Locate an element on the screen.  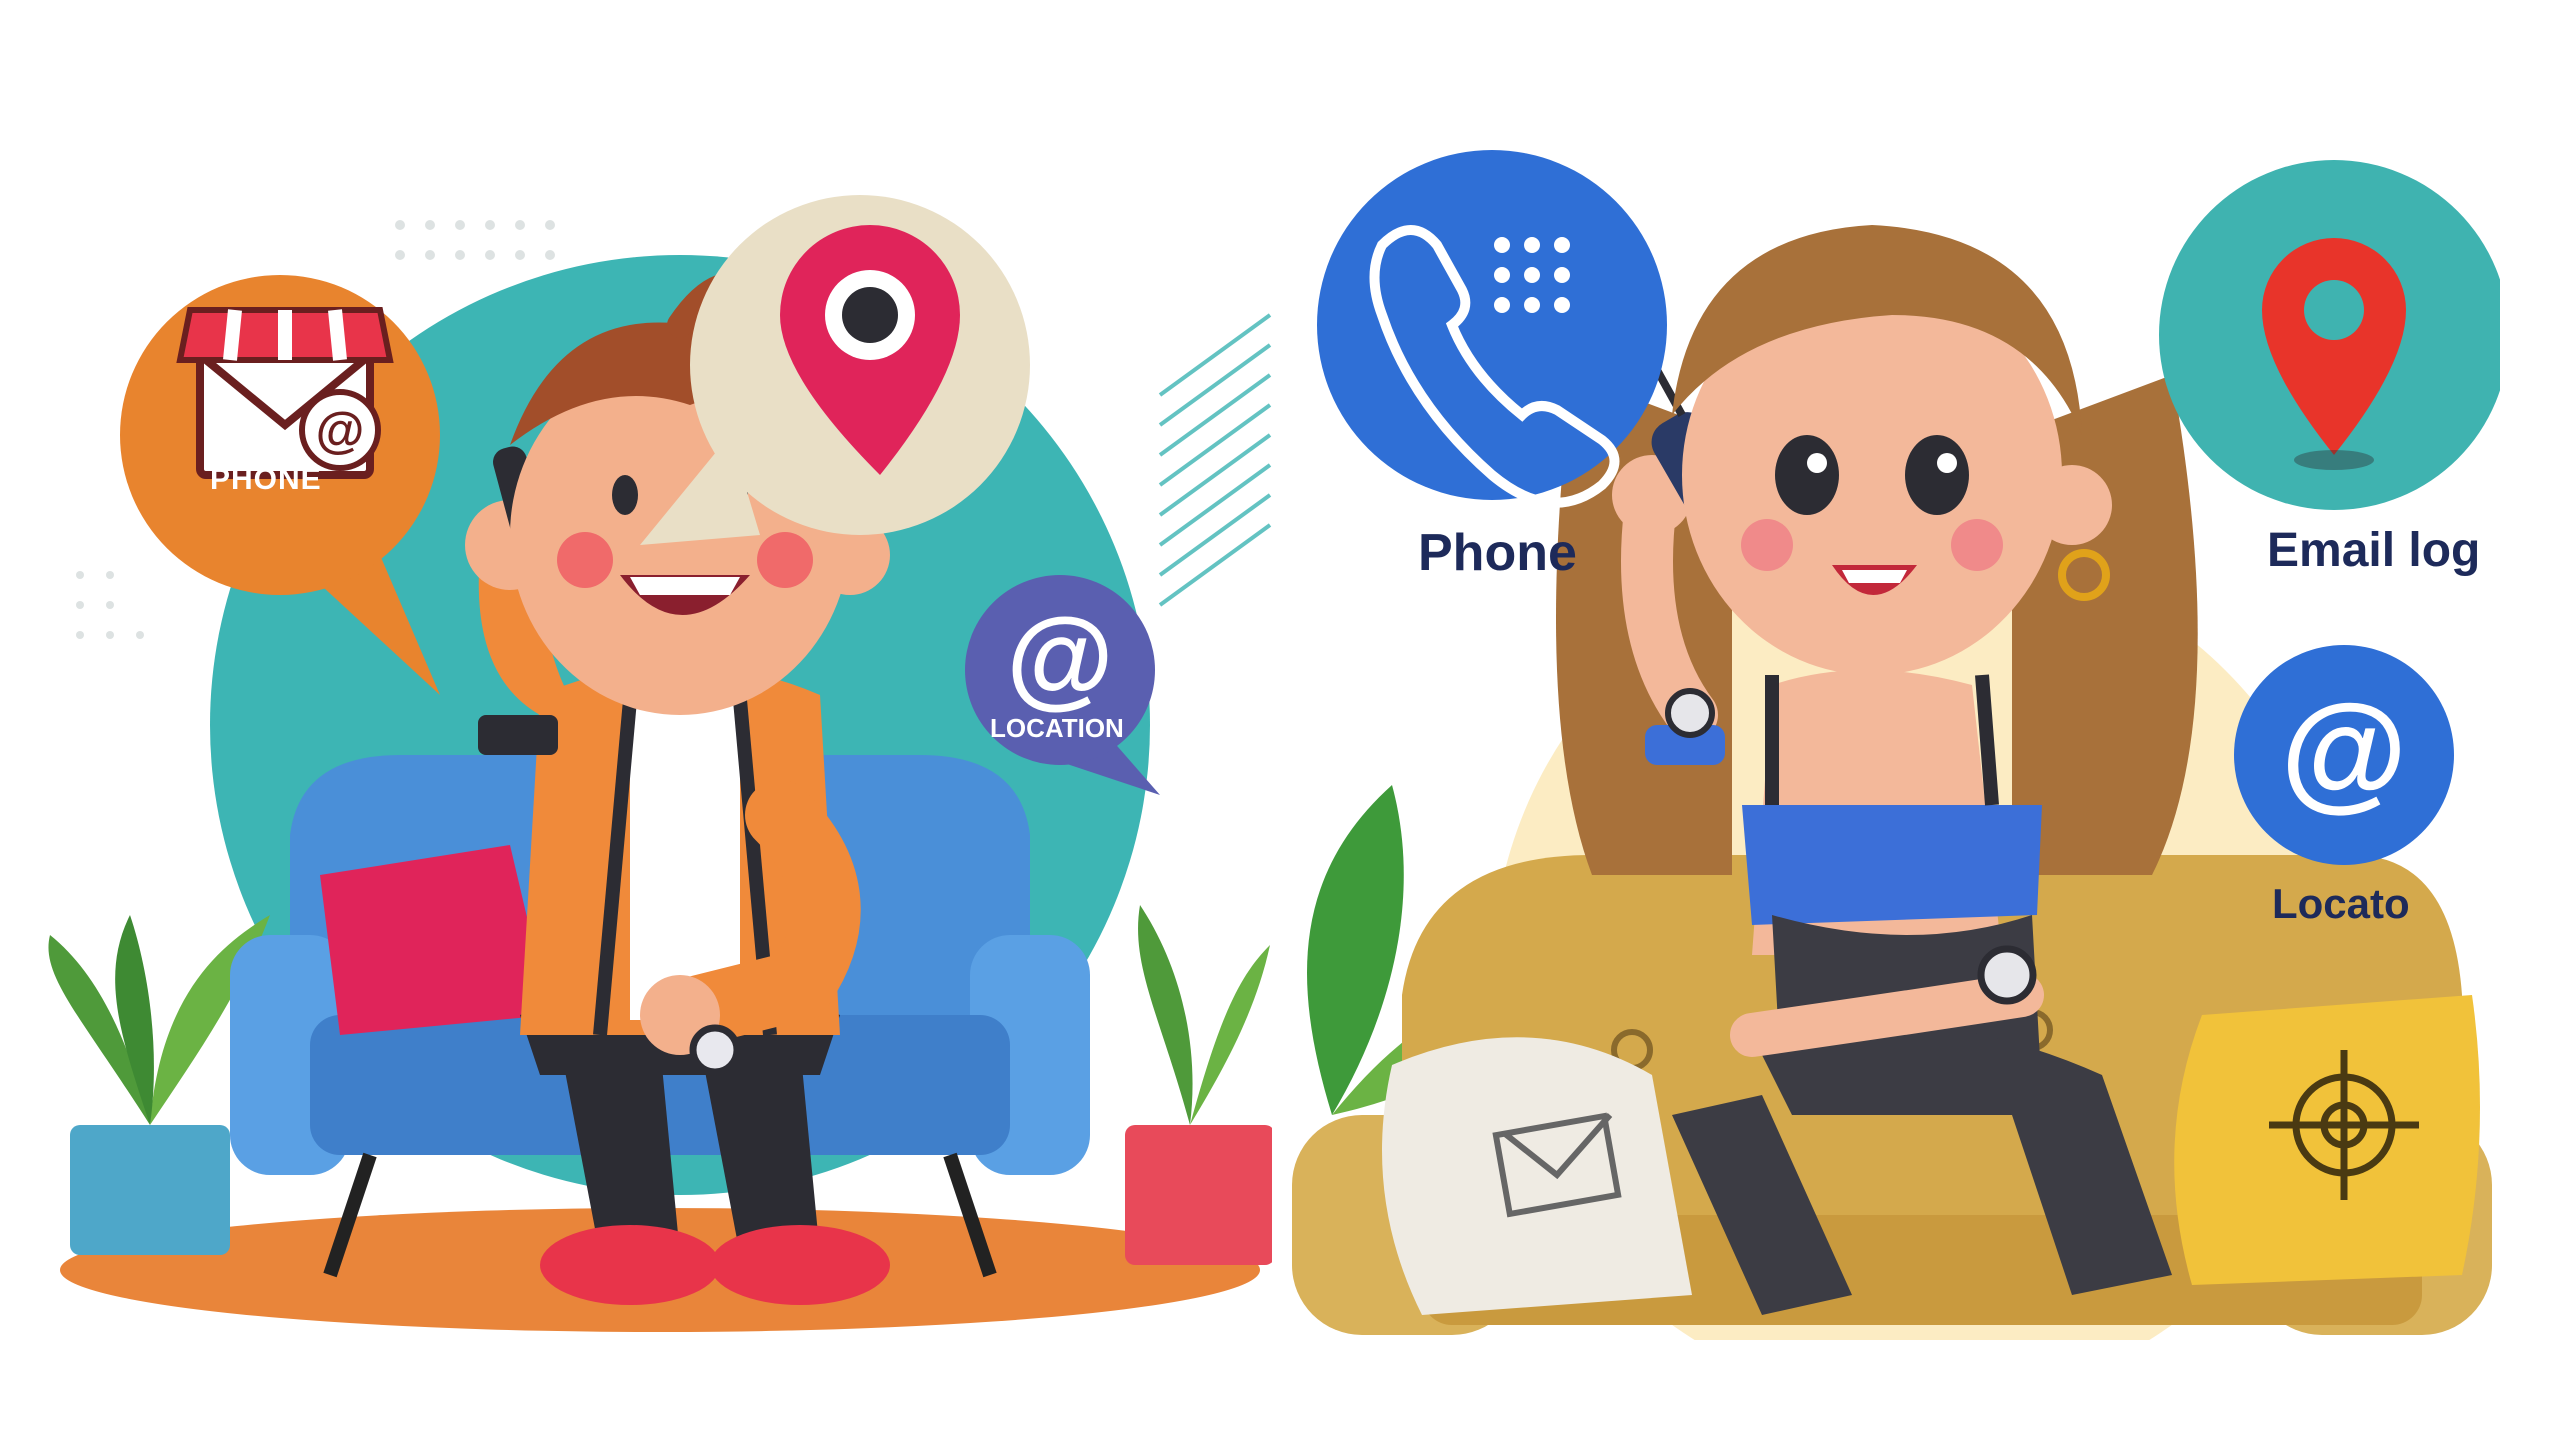
phone-label: PHONE is located at coordinates (266, 479).